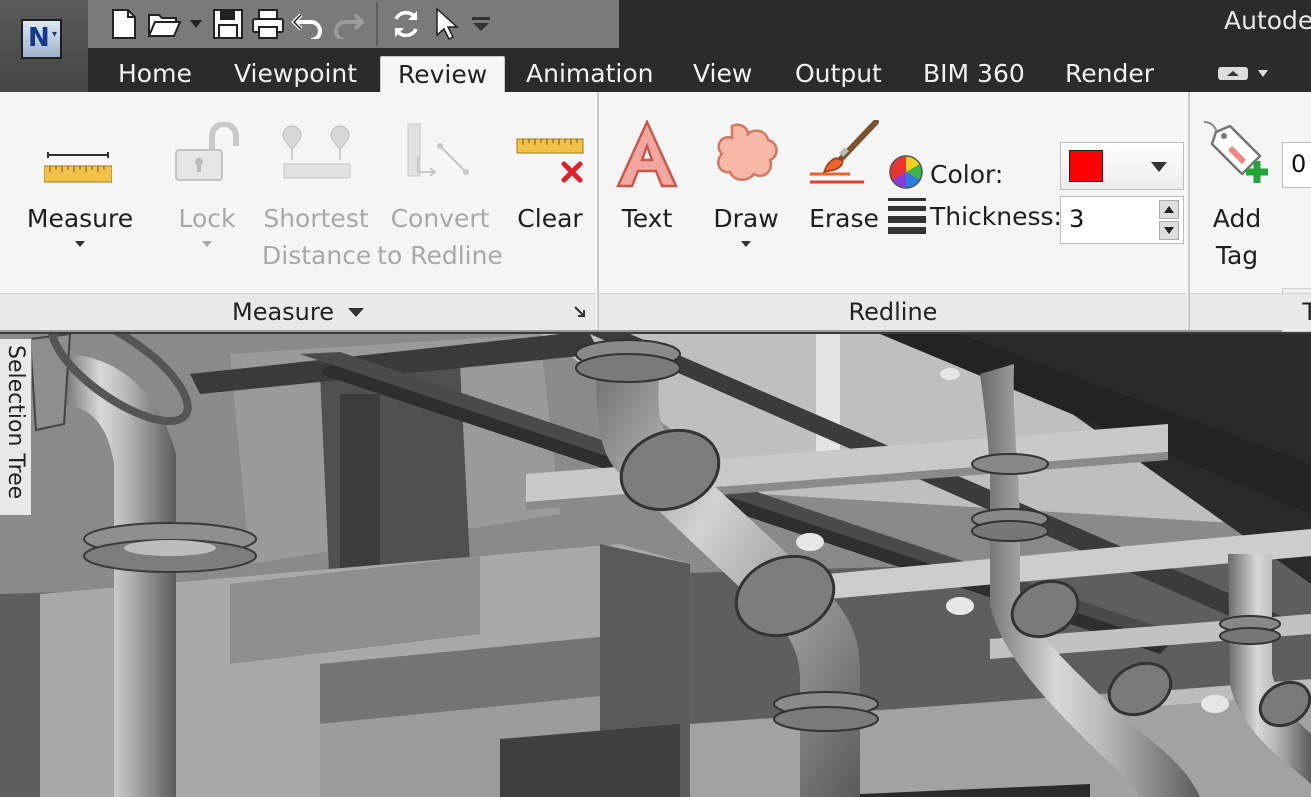 Image resolution: width=1311 pixels, height=797 pixels. Describe the element at coordinates (41, 39) in the screenshot. I see `navisworks-logo: N ▾` at that location.